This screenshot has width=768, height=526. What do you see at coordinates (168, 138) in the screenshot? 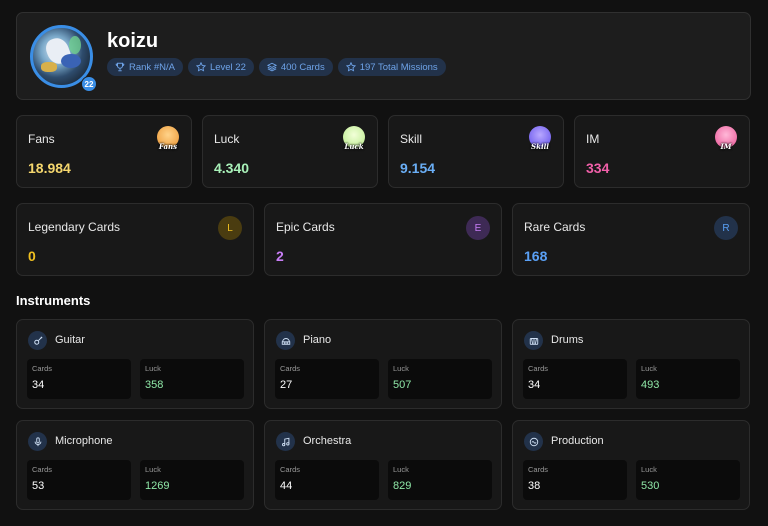
I see `fans-icon: Fans` at bounding box center [168, 138].